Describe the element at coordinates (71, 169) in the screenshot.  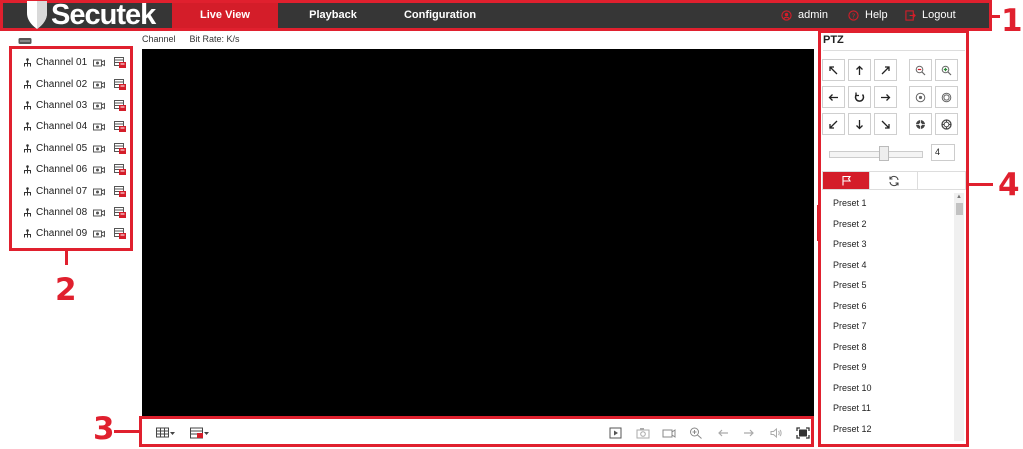
I see `channel-row: Channel 06` at that location.